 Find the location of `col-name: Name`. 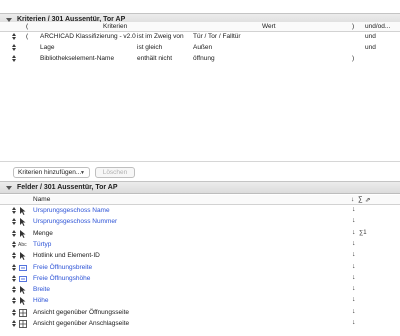

col-name: Name is located at coordinates (41, 199).